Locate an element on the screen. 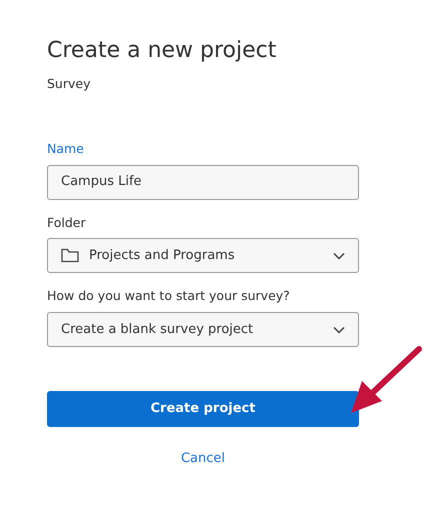 The width and height of the screenshot is (441, 520). field-label: Folder is located at coordinates (66, 223).